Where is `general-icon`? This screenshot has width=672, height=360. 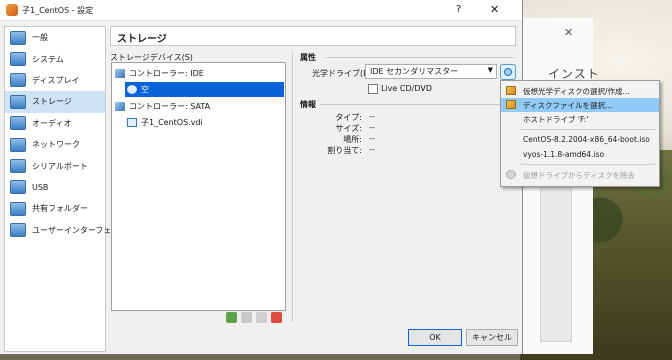
general-icon is located at coordinates (18, 37).